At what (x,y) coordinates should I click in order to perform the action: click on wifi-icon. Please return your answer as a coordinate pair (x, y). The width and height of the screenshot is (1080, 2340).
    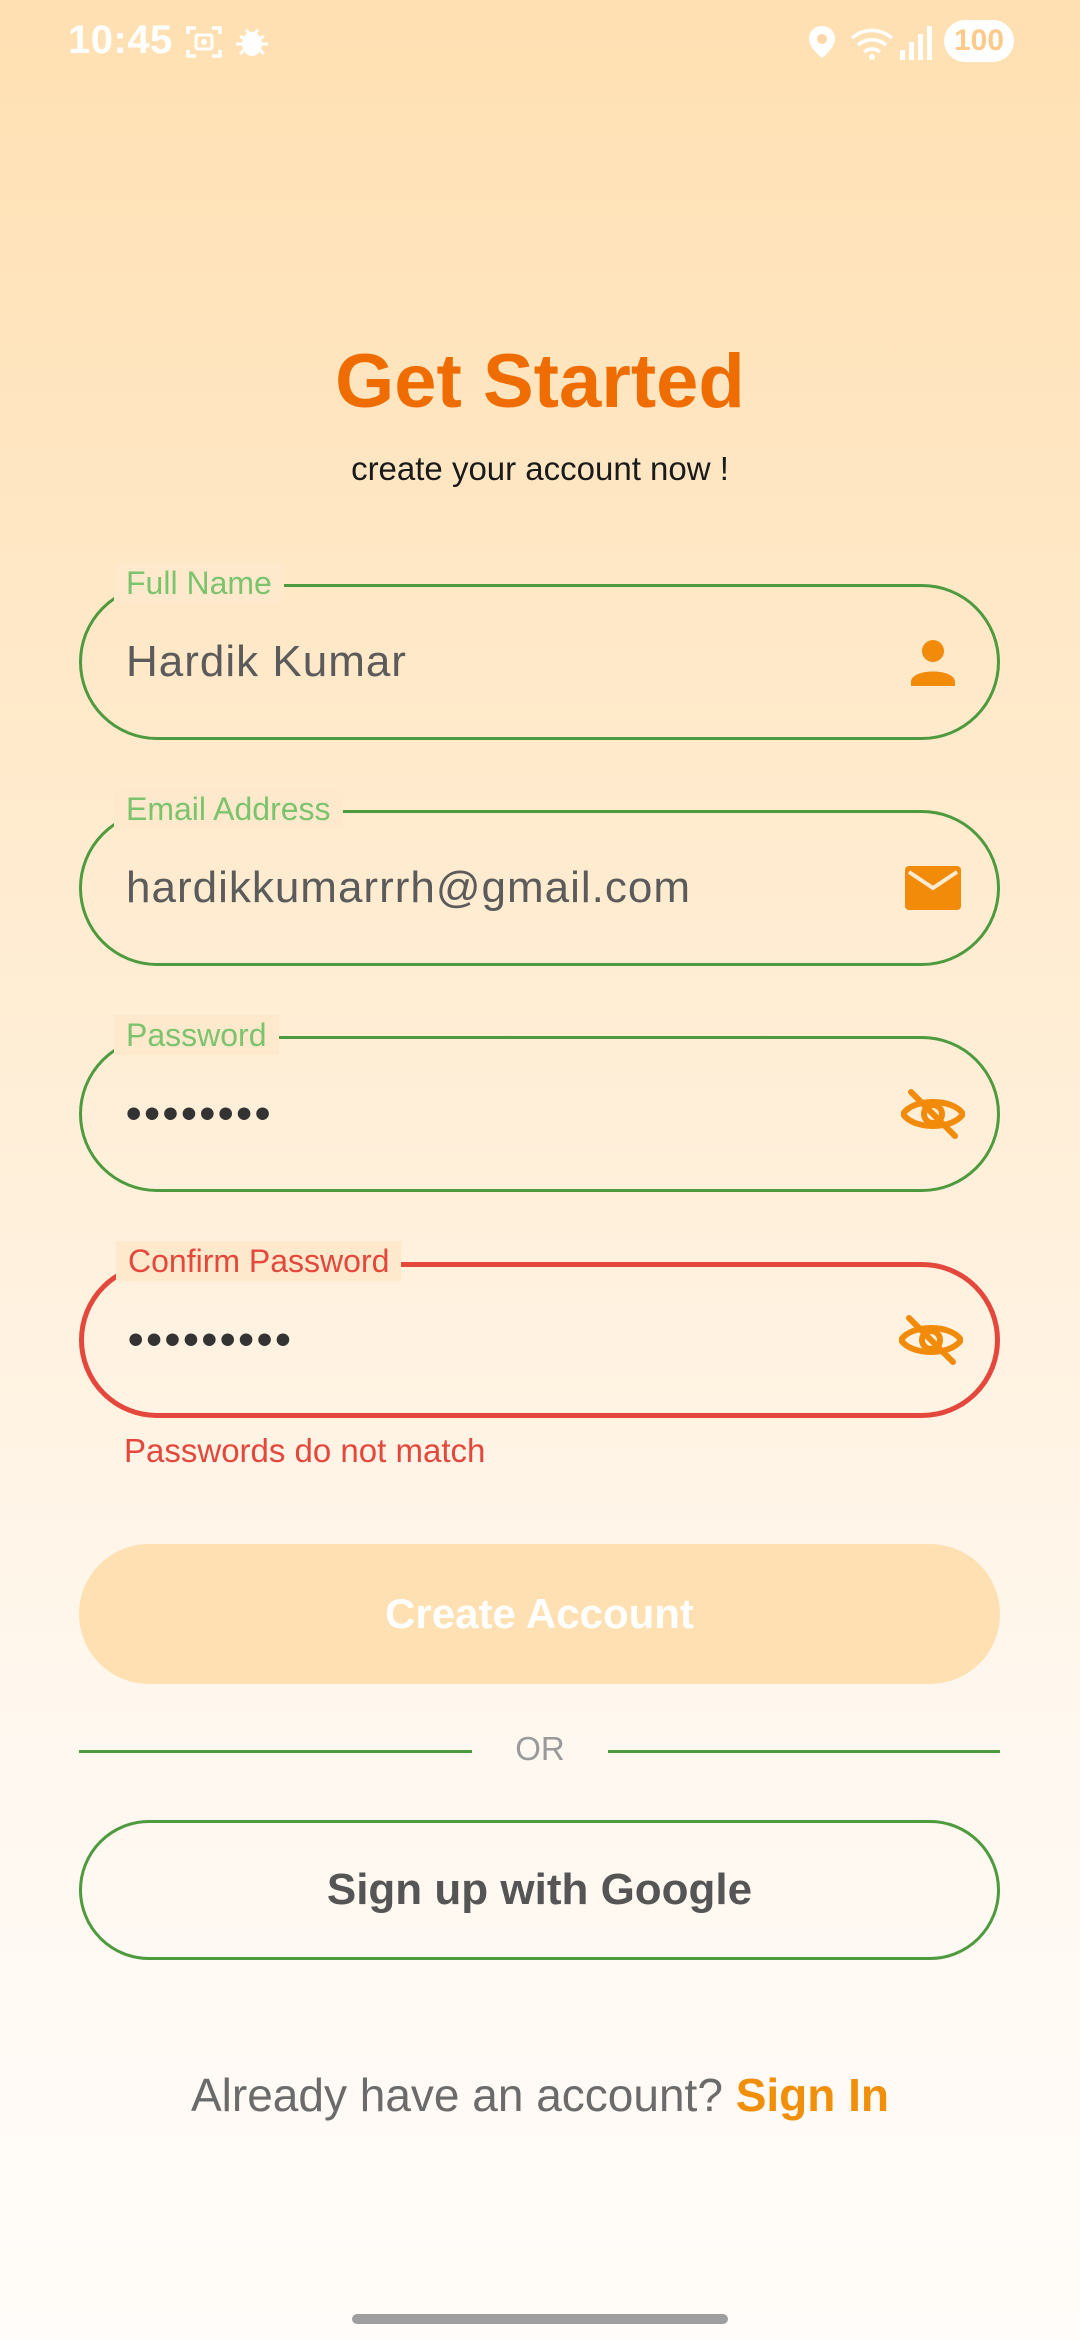
    Looking at the image, I should click on (872, 44).